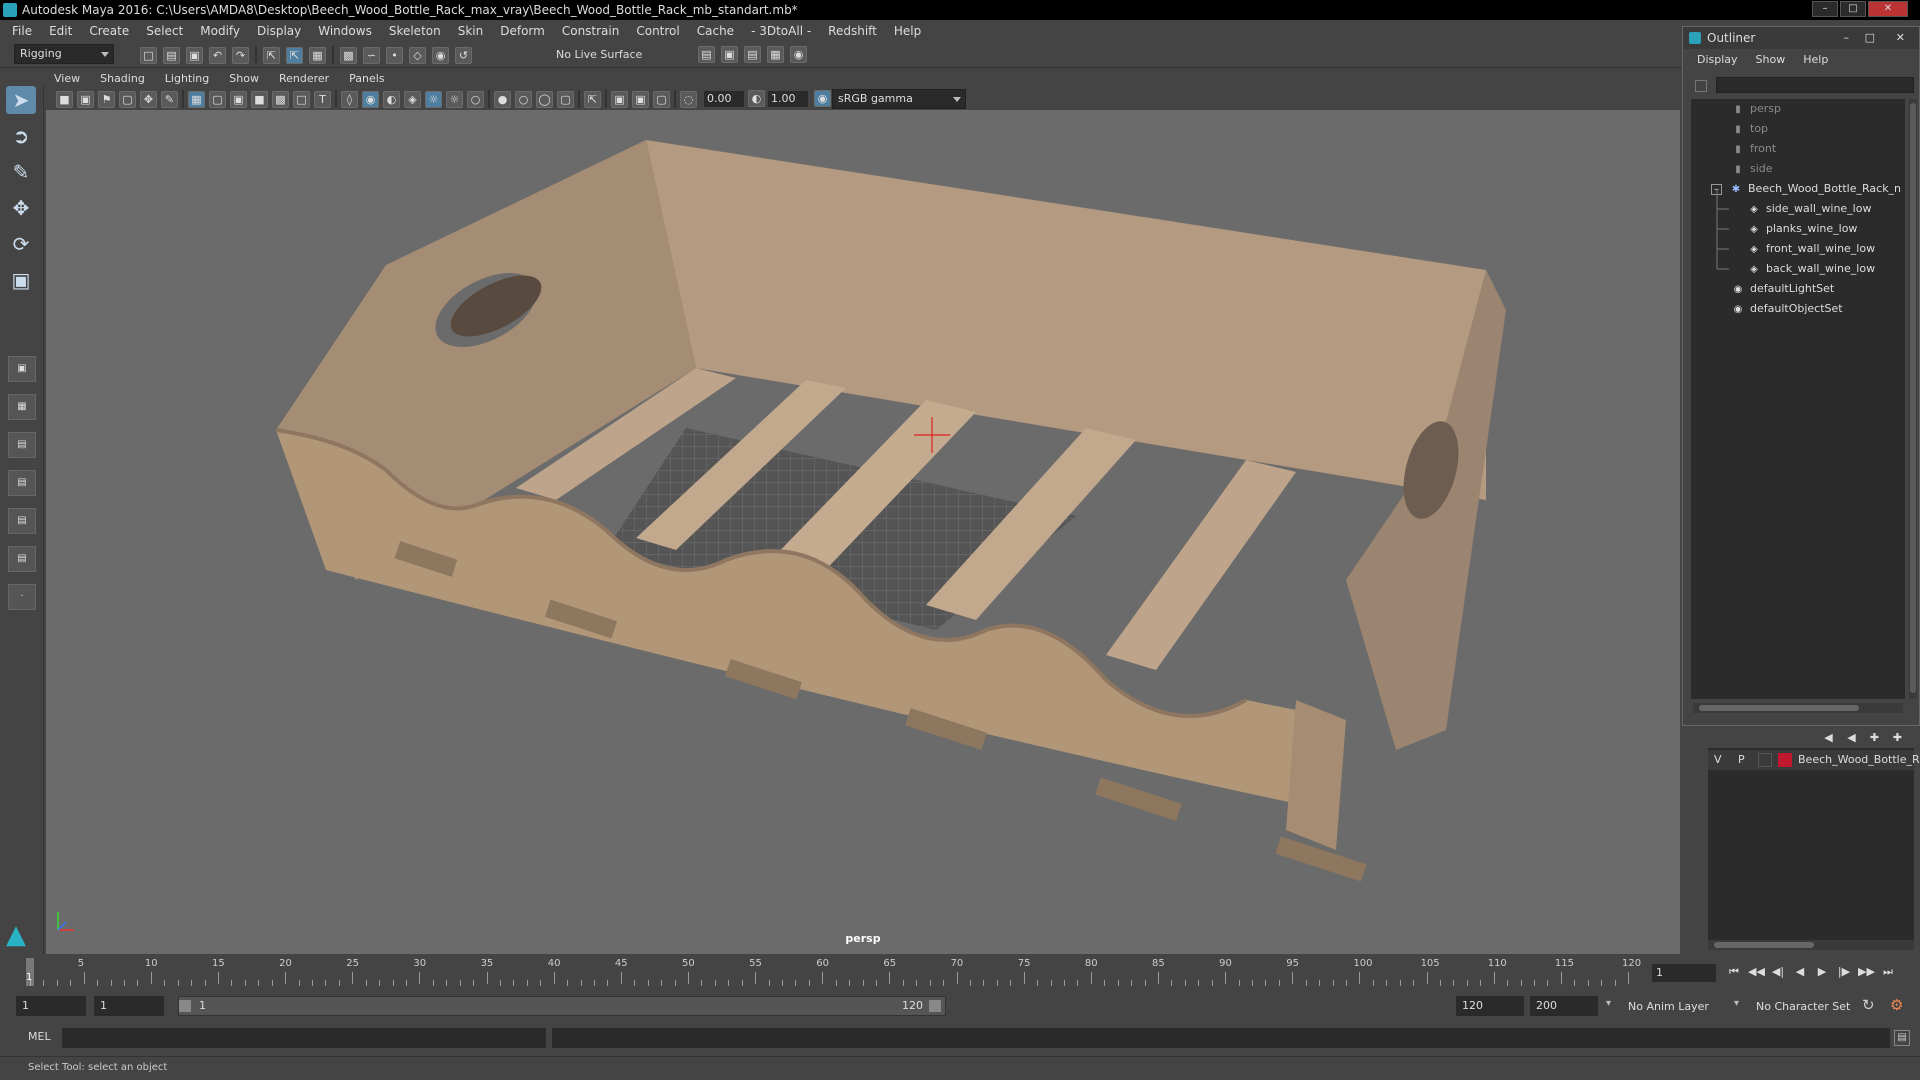 The image size is (1920, 1080). I want to click on outliner-item-side: ▮ side, so click(1798, 169).